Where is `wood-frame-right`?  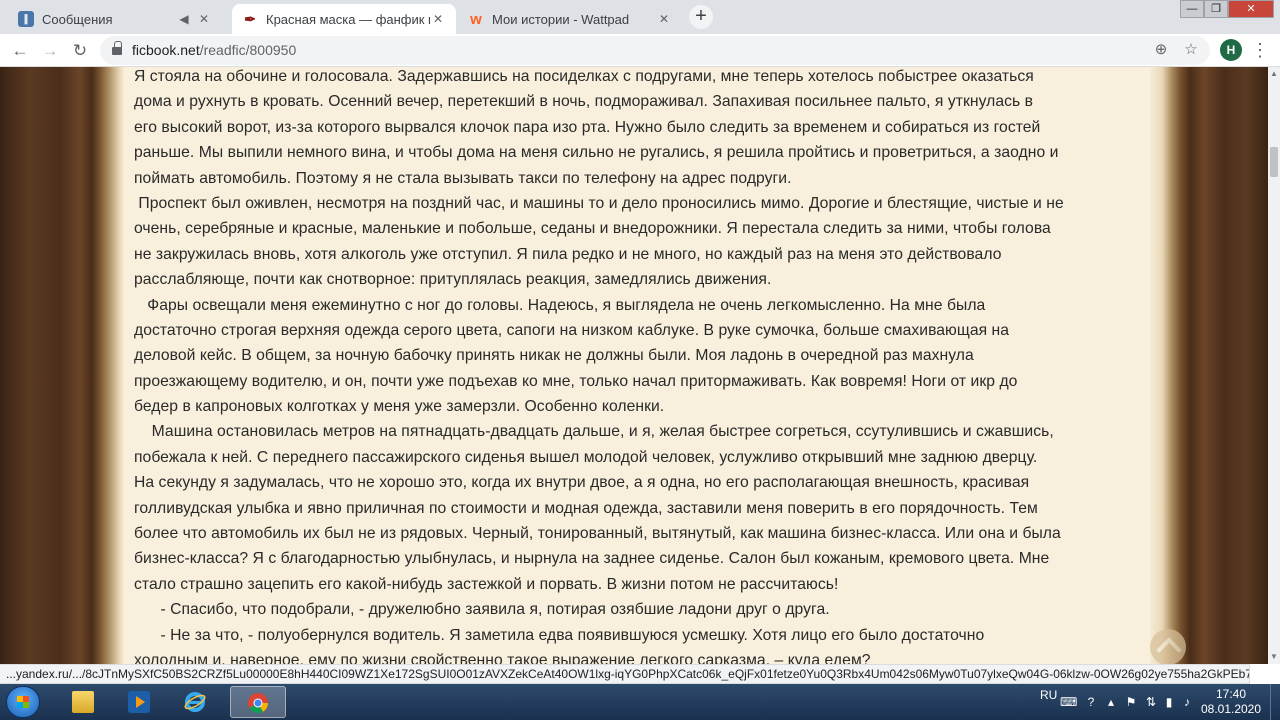 wood-frame-right is located at coordinates (1209, 365).